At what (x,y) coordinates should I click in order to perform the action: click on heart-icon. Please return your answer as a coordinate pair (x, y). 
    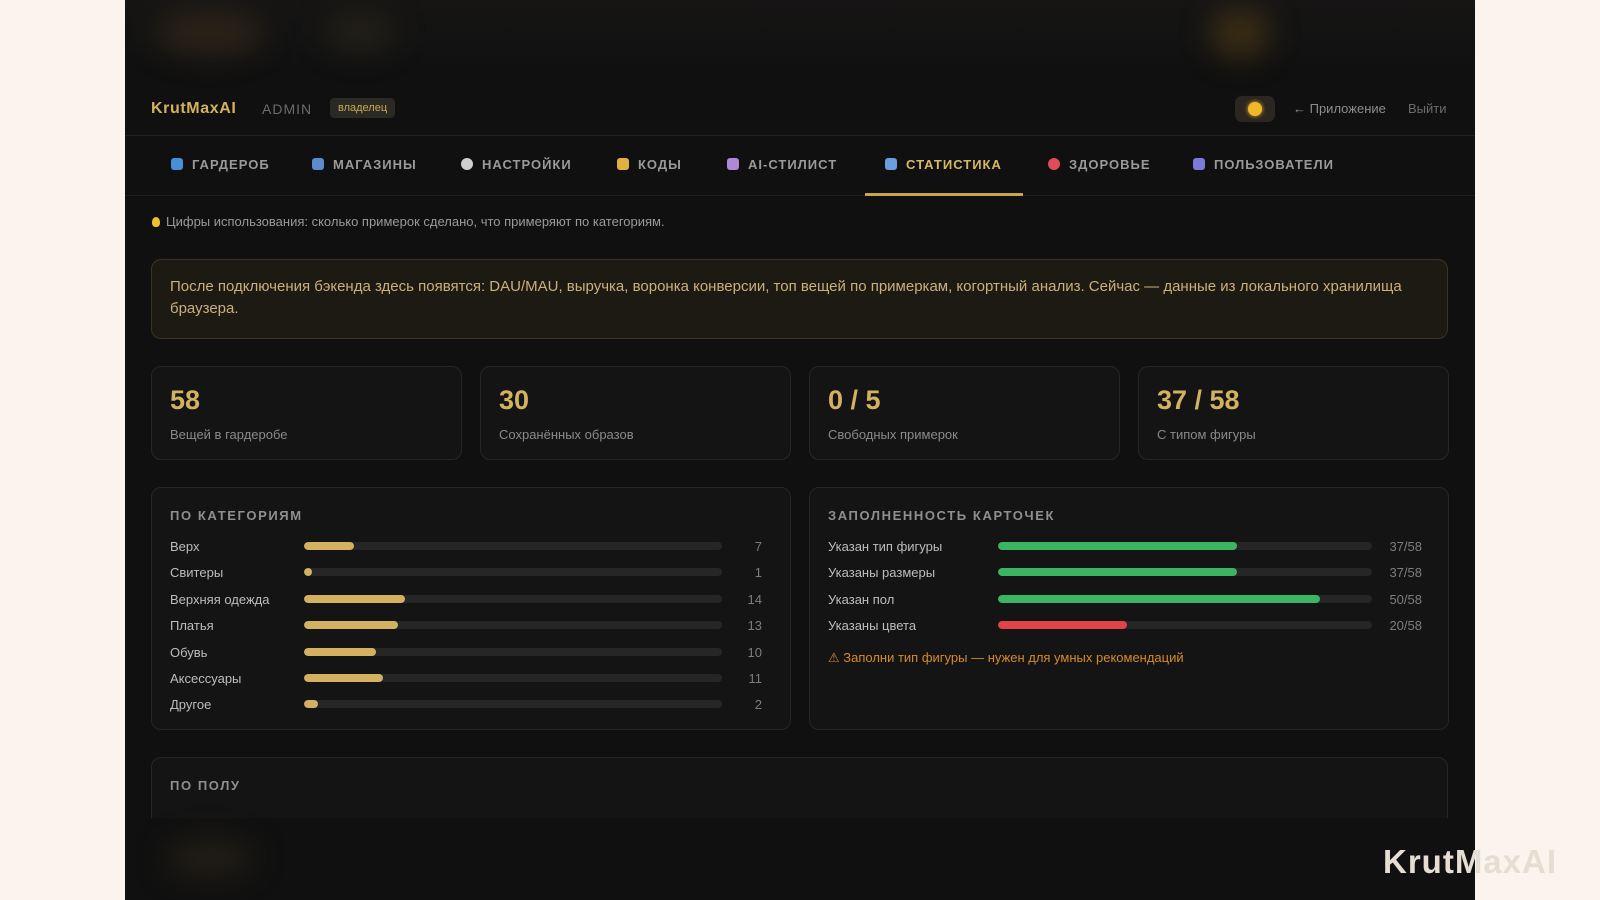
    Looking at the image, I should click on (1054, 164).